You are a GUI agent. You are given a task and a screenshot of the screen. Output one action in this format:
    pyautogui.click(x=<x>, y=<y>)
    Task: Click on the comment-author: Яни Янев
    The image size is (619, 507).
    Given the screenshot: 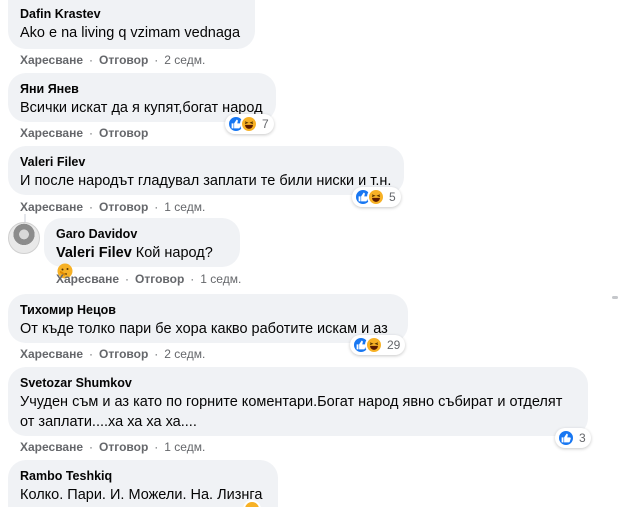 What is the action you would take?
    pyautogui.click(x=142, y=89)
    